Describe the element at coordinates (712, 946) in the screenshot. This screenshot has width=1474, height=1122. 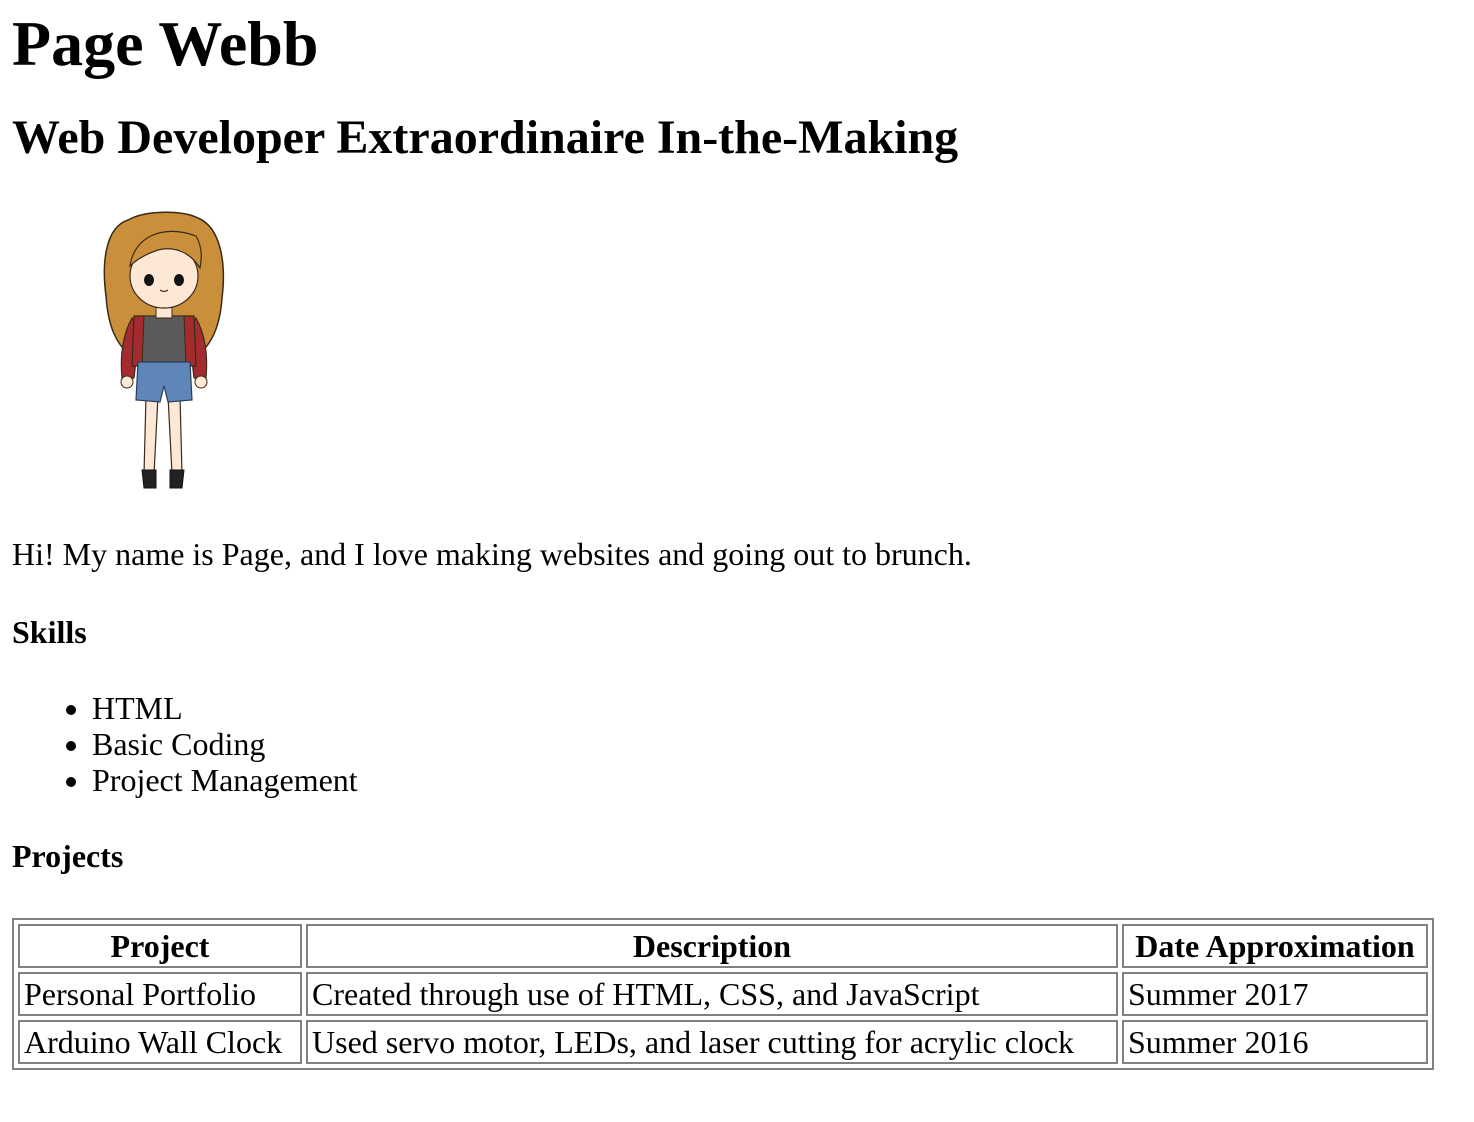
I see `column-header-description: Description` at that location.